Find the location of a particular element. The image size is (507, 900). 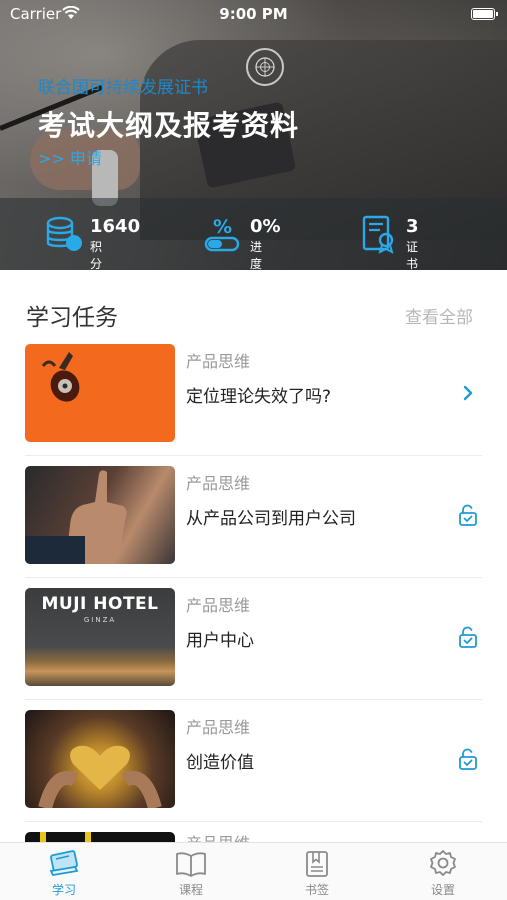

task-category-partial: 产品思维 is located at coordinates (218, 836).